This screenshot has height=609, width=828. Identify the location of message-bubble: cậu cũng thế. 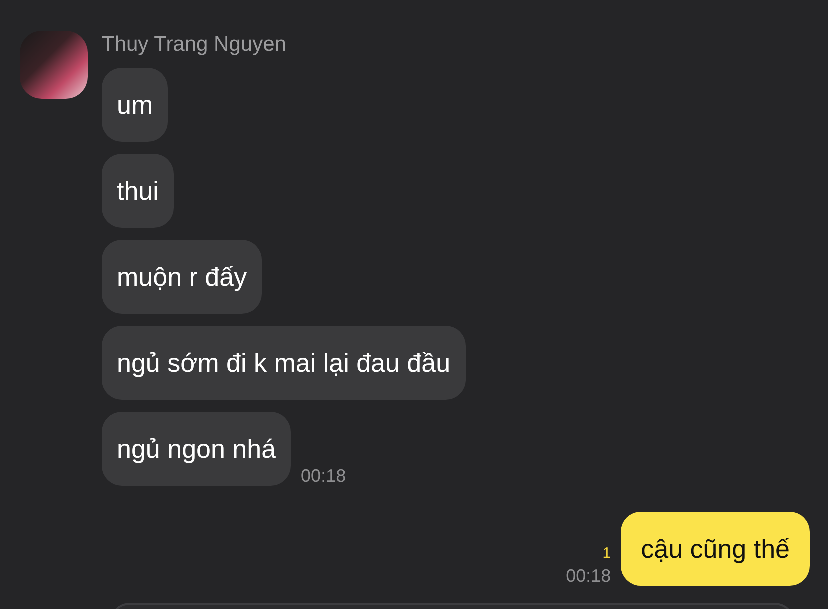
(715, 549).